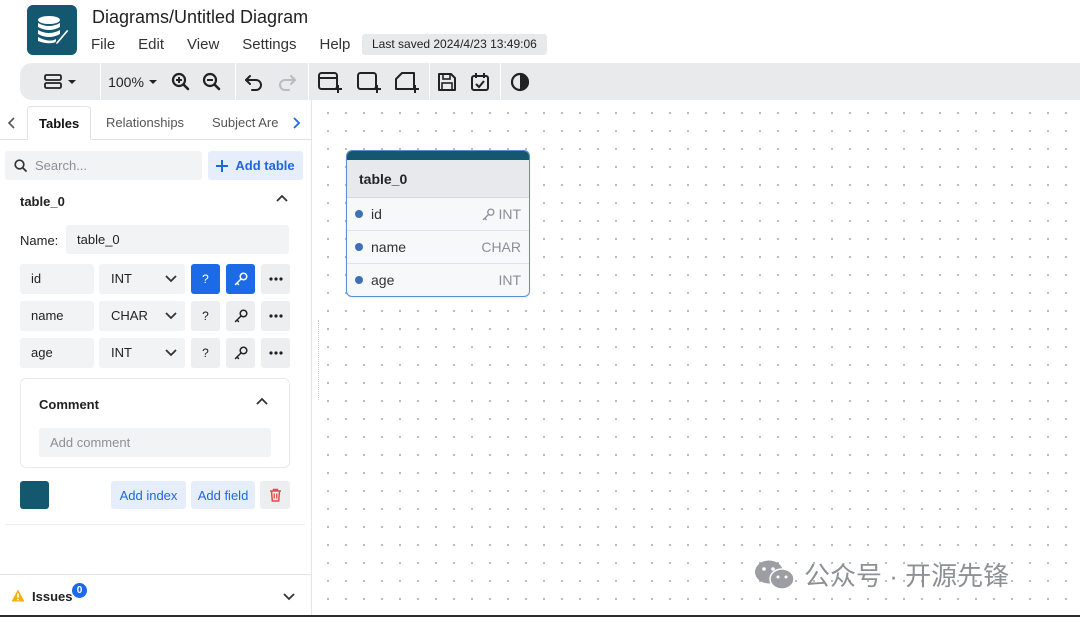  What do you see at coordinates (447, 81) in the screenshot?
I see `save-button` at bounding box center [447, 81].